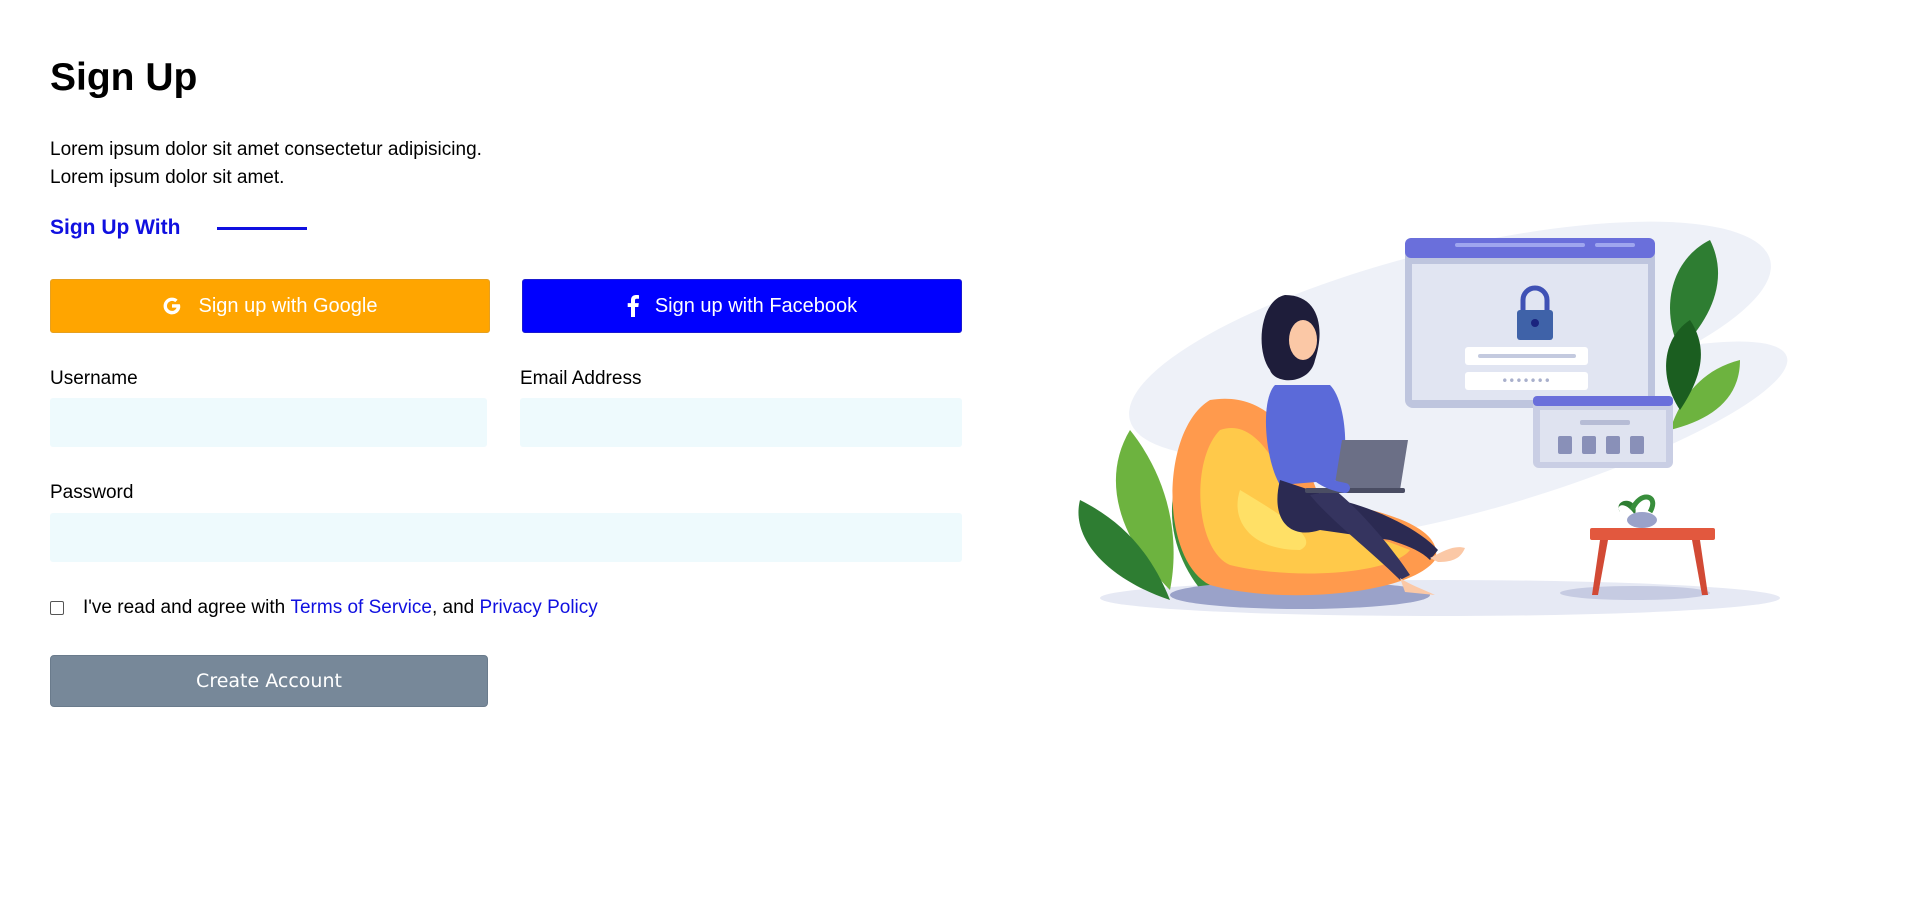  What do you see at coordinates (262, 228) in the screenshot?
I see `heading-underline-divider` at bounding box center [262, 228].